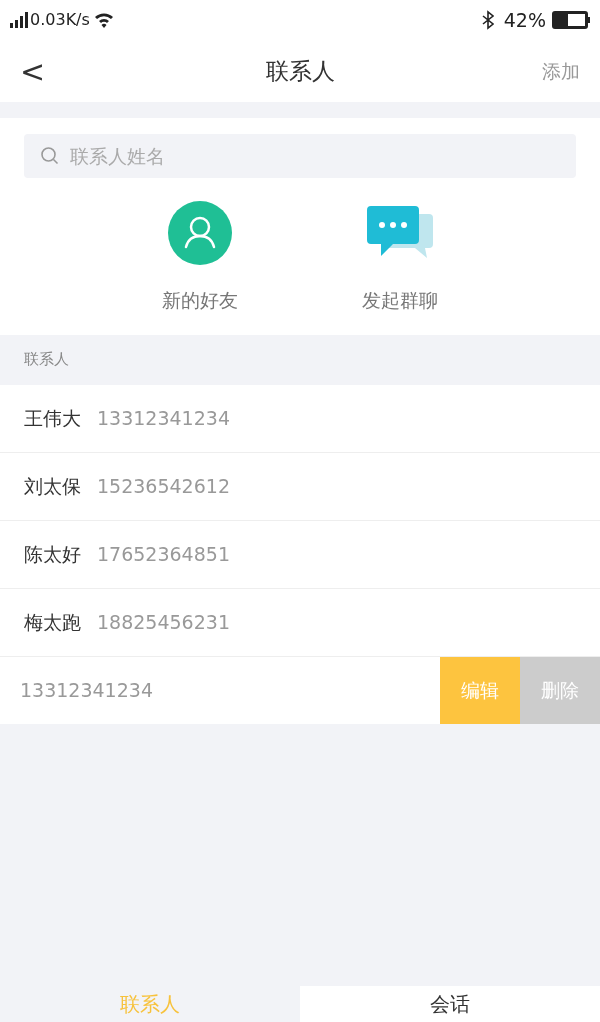 The width and height of the screenshot is (600, 1022). I want to click on search-icon, so click(50, 156).